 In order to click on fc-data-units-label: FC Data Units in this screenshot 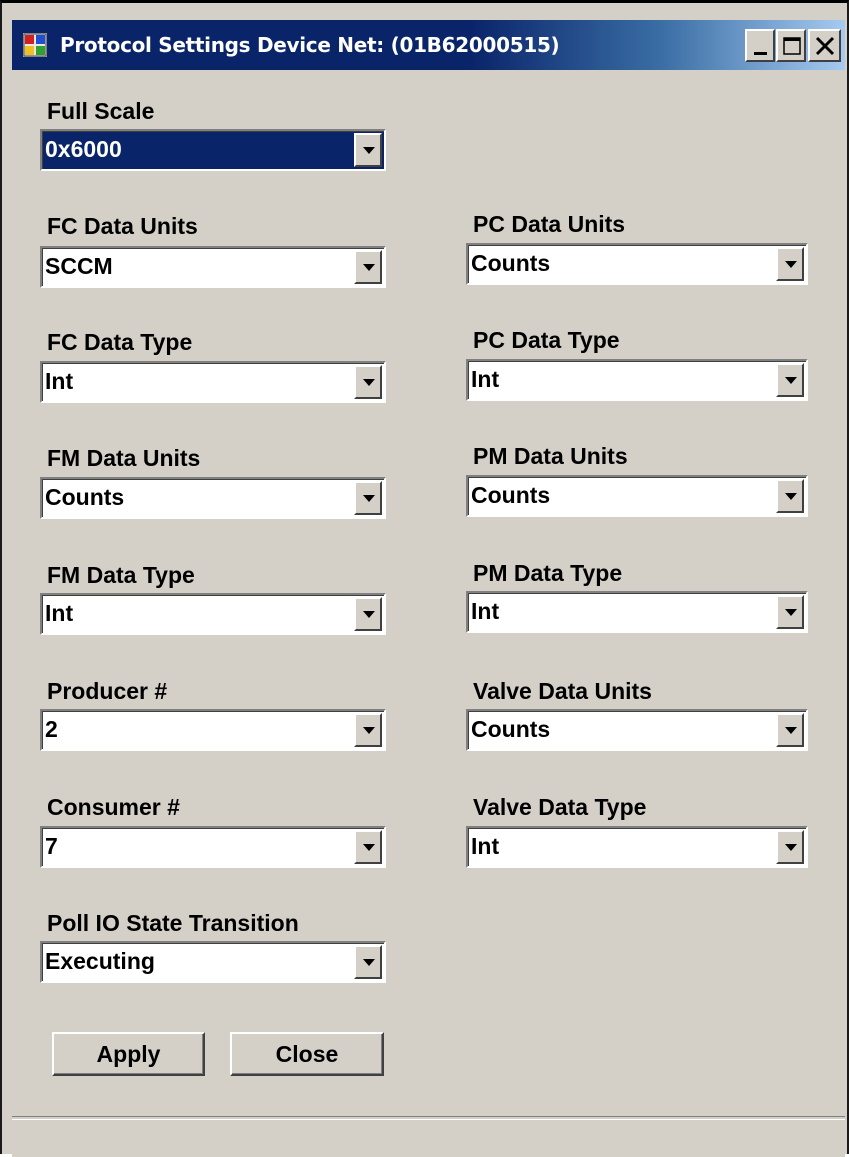, I will do `click(122, 226)`.